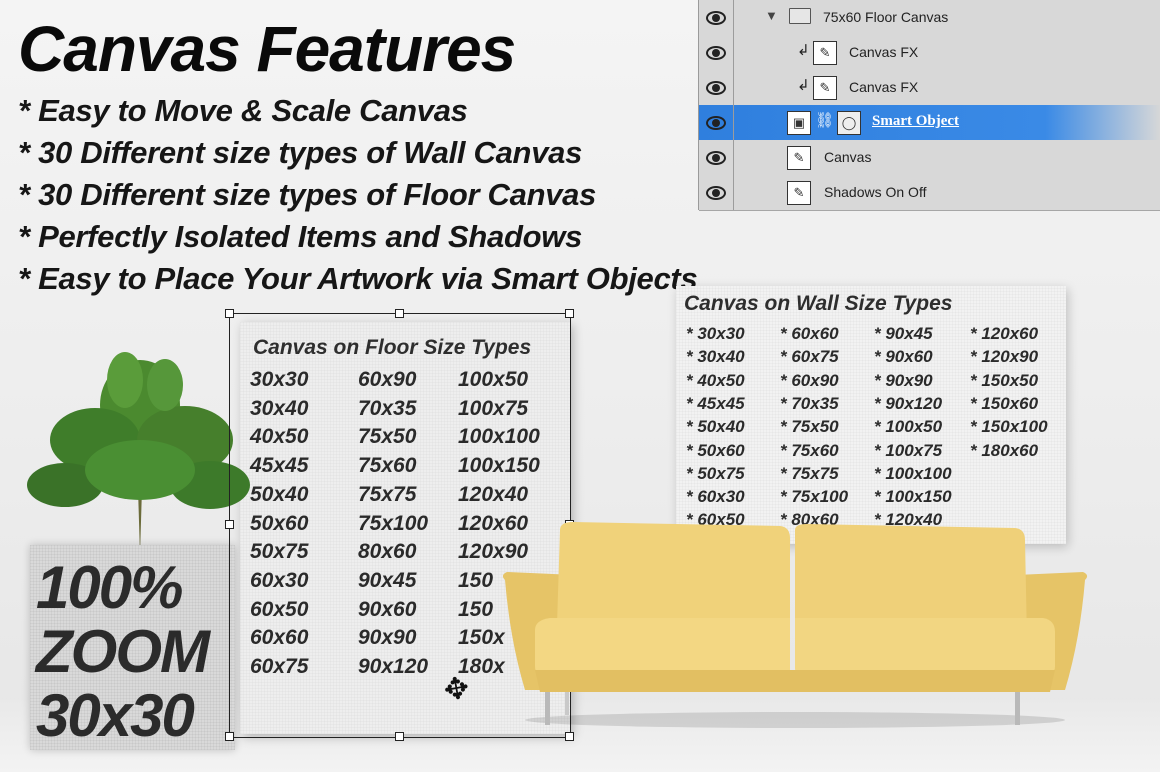 The height and width of the screenshot is (772, 1160). What do you see at coordinates (929, 193) in the screenshot?
I see `layer-row-shadows: ✎ Shadows On Off` at bounding box center [929, 193].